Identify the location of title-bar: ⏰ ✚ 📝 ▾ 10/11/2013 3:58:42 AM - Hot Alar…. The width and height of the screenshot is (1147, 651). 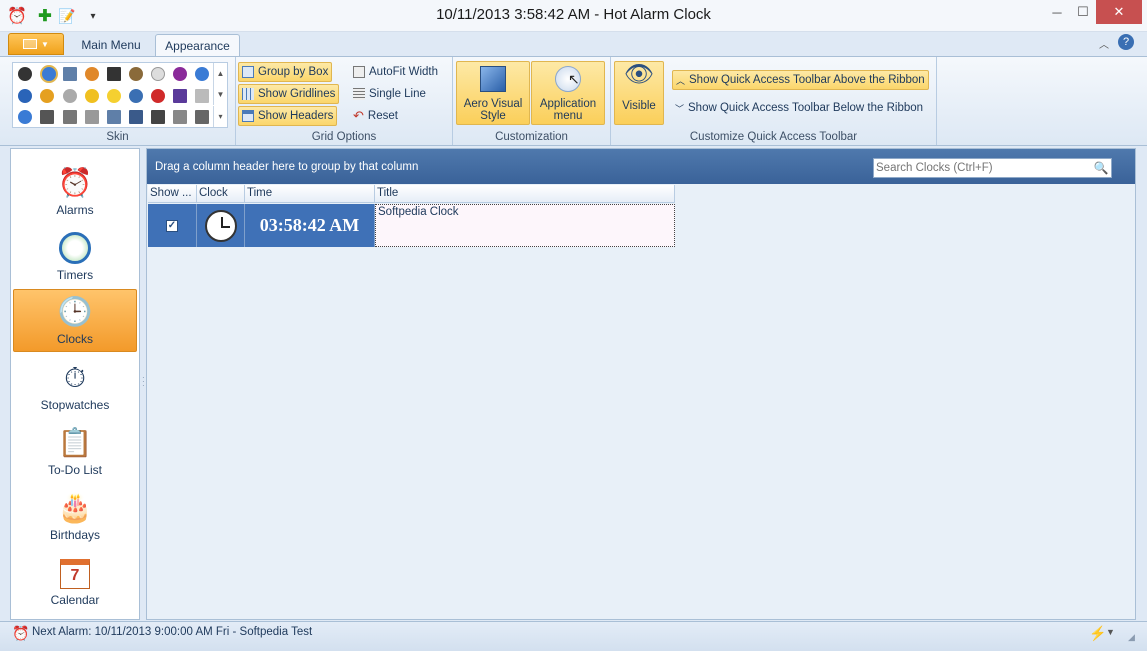
(573, 16).